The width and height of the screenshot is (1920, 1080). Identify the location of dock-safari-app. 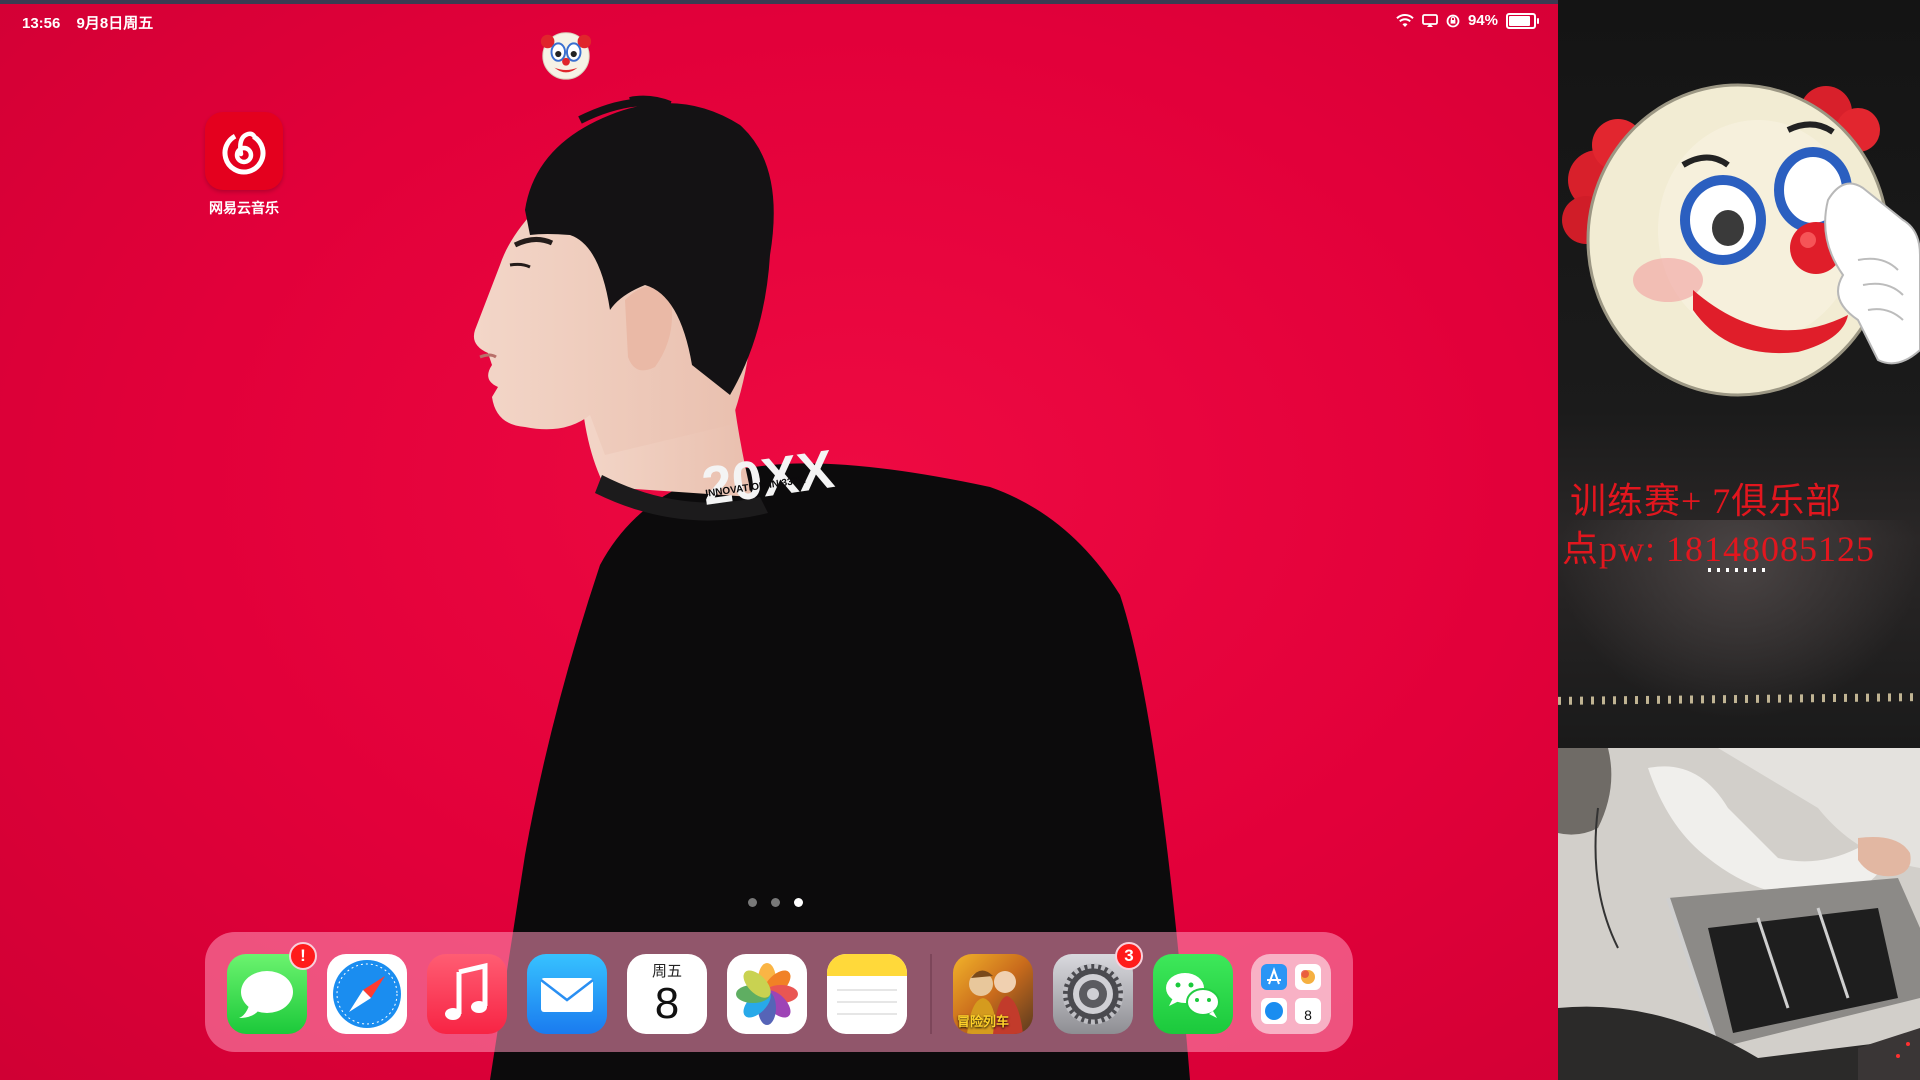
(367, 994).